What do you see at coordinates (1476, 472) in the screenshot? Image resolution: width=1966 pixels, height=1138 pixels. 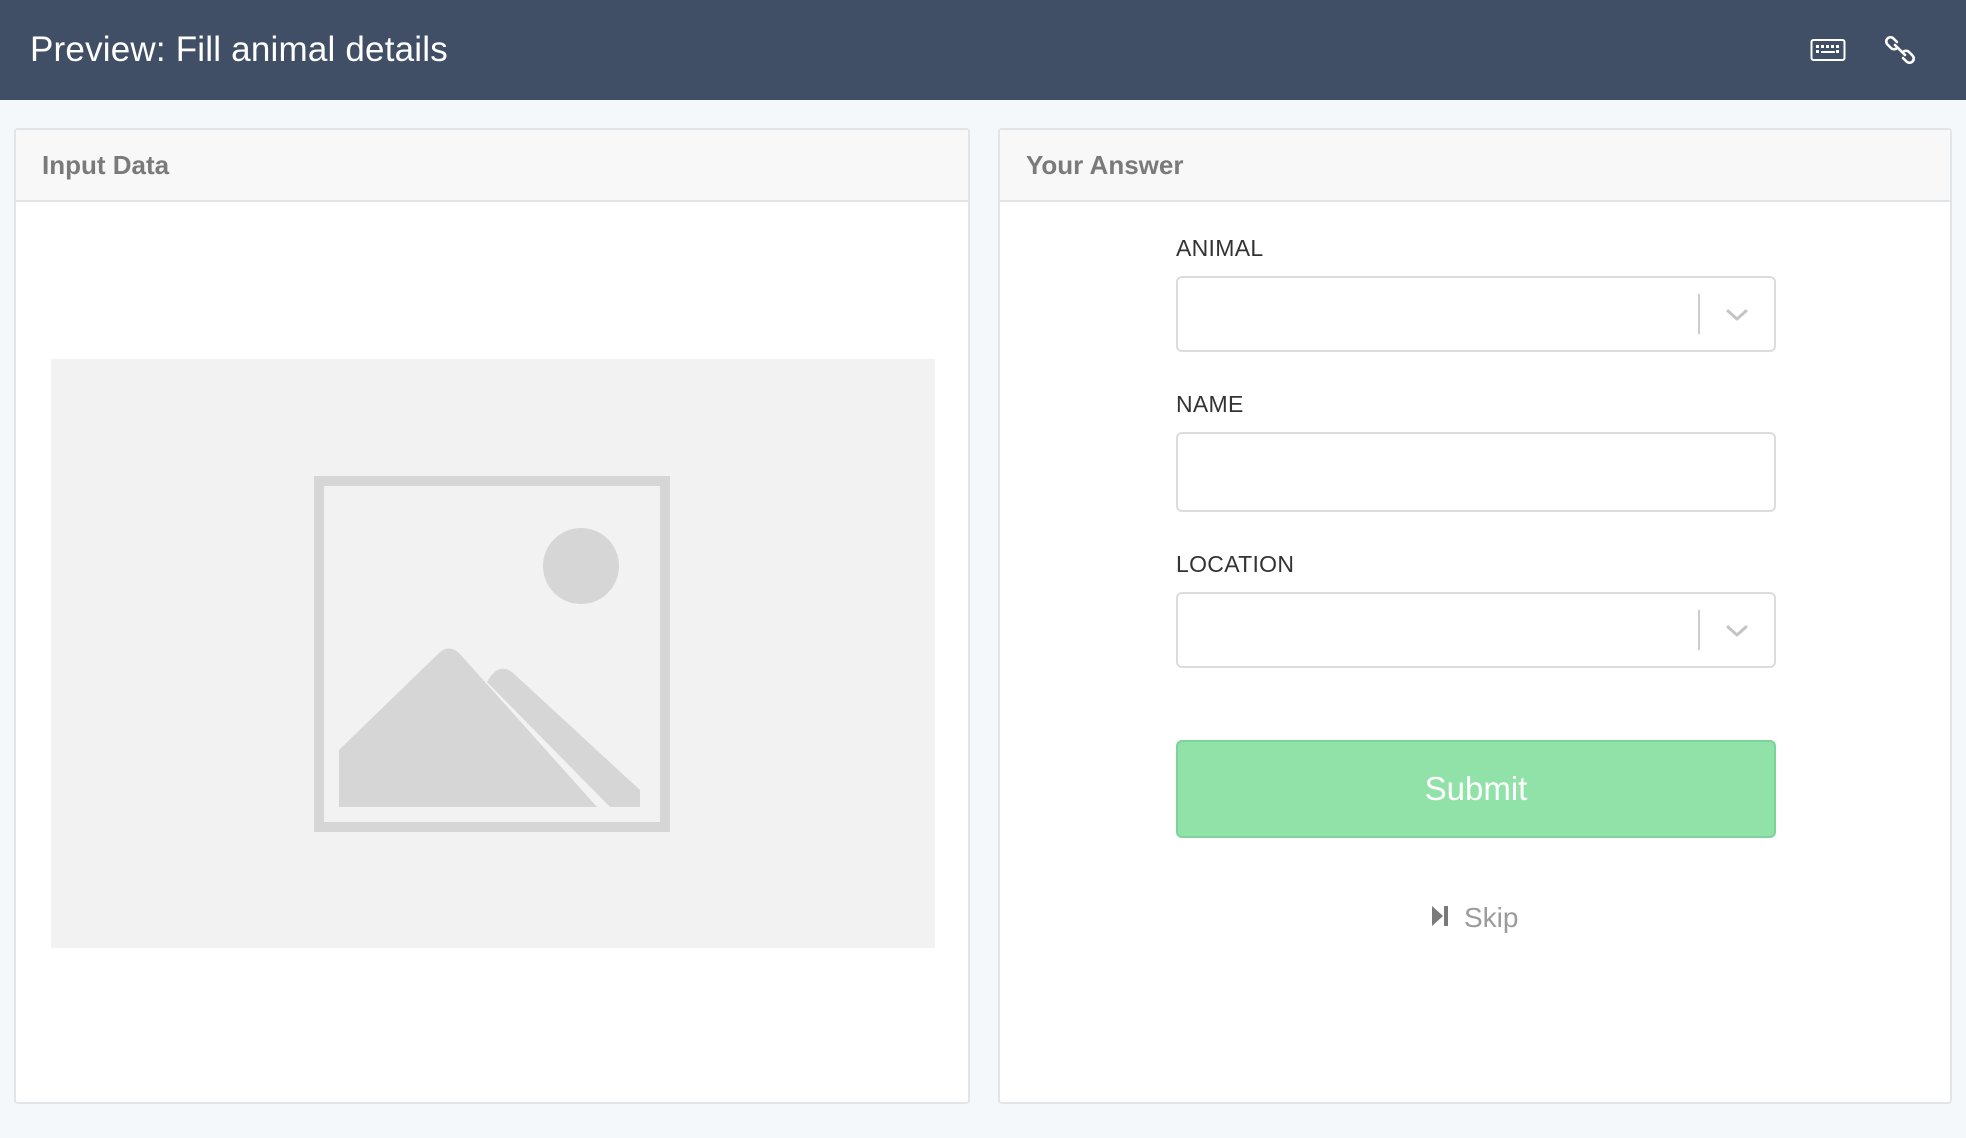 I see `name-input` at bounding box center [1476, 472].